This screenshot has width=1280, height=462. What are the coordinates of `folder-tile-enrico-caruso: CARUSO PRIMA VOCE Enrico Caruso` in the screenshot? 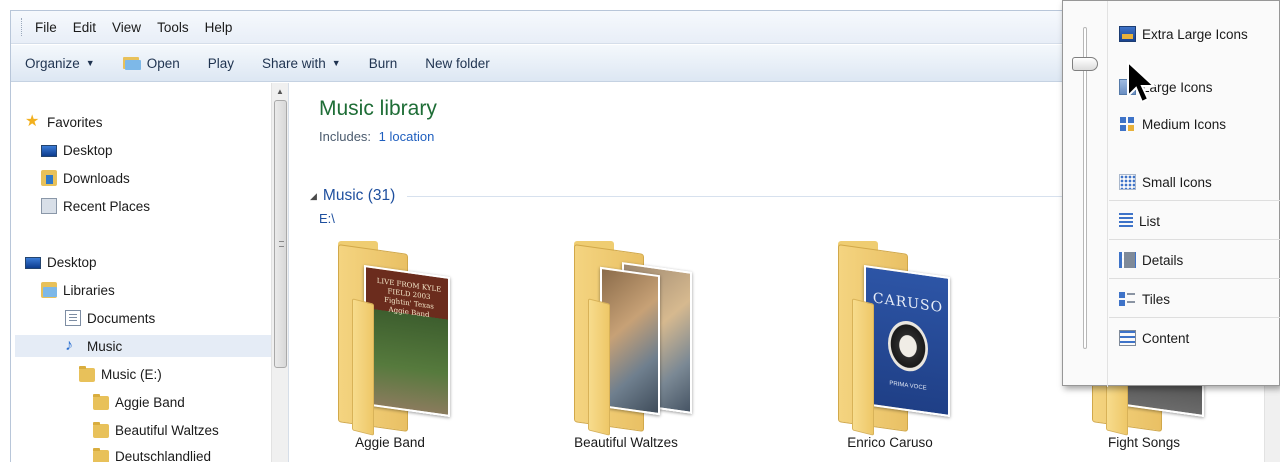 It's located at (890, 346).